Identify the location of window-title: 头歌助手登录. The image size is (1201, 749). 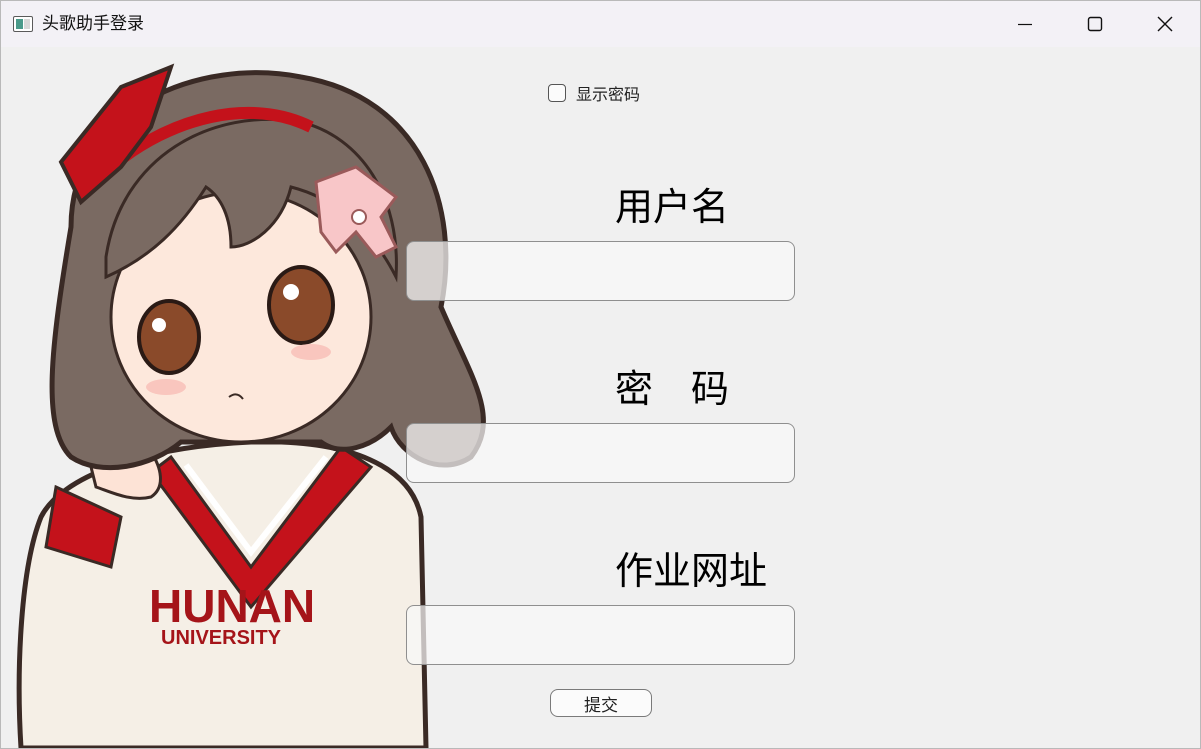
(93, 24).